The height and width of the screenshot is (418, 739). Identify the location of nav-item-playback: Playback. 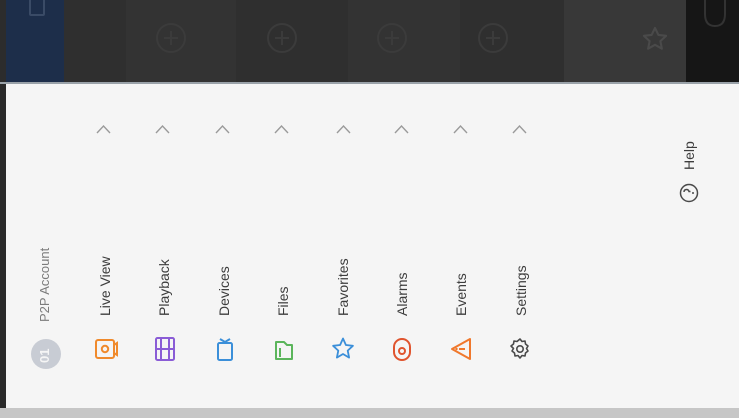
(164, 287).